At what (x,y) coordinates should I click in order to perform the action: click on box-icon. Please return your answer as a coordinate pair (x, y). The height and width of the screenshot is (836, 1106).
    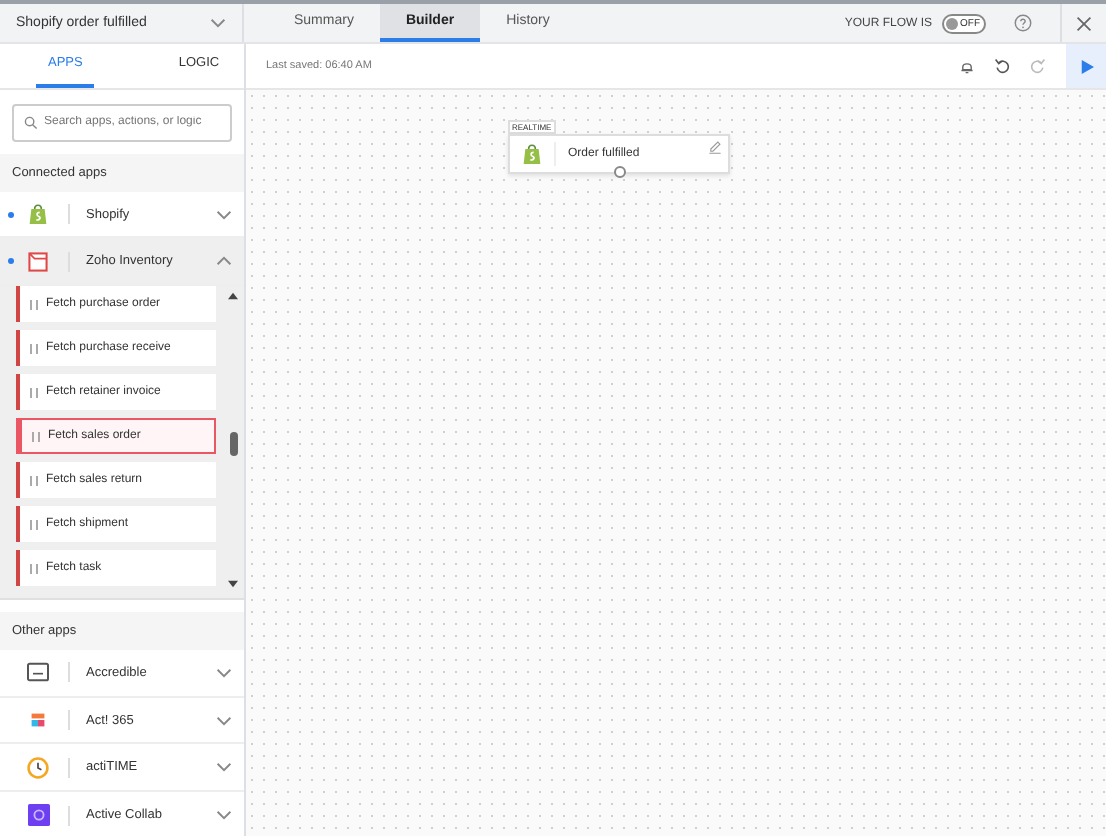
    Looking at the image, I should click on (38, 261).